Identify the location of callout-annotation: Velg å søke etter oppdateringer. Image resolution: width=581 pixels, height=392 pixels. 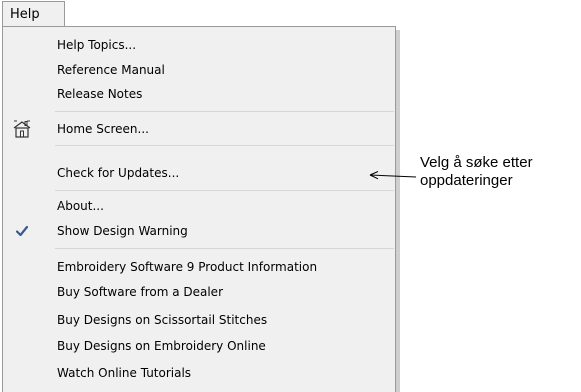
(476, 172).